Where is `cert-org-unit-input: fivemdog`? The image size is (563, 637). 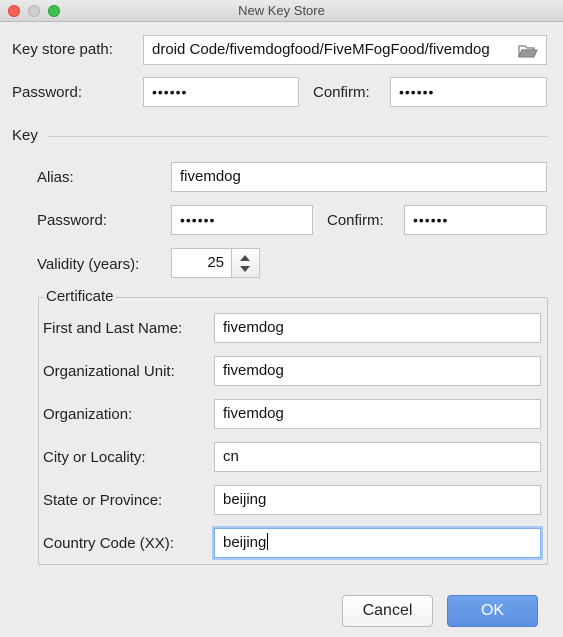 cert-org-unit-input: fivemdog is located at coordinates (377, 371).